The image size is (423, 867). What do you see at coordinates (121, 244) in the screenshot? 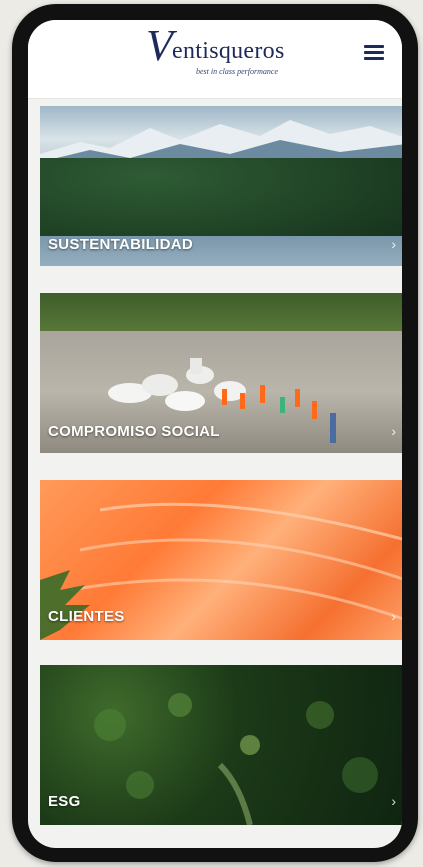
I see `card-label-sustentabilidad: SUSTENTABILIDAD` at bounding box center [121, 244].